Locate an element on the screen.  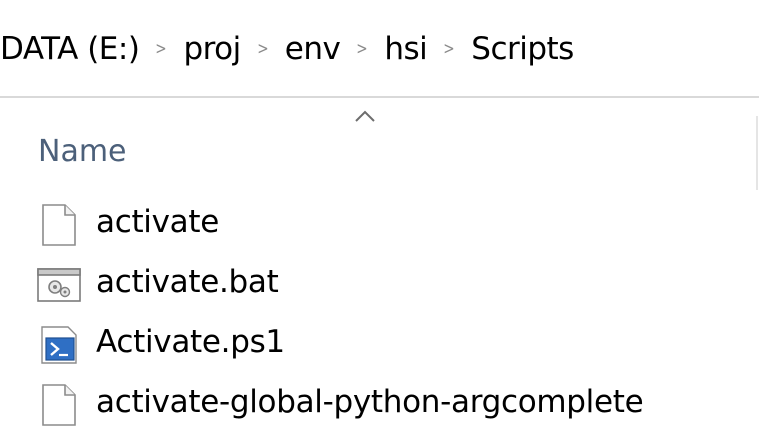
batch-file-icon is located at coordinates (59, 285).